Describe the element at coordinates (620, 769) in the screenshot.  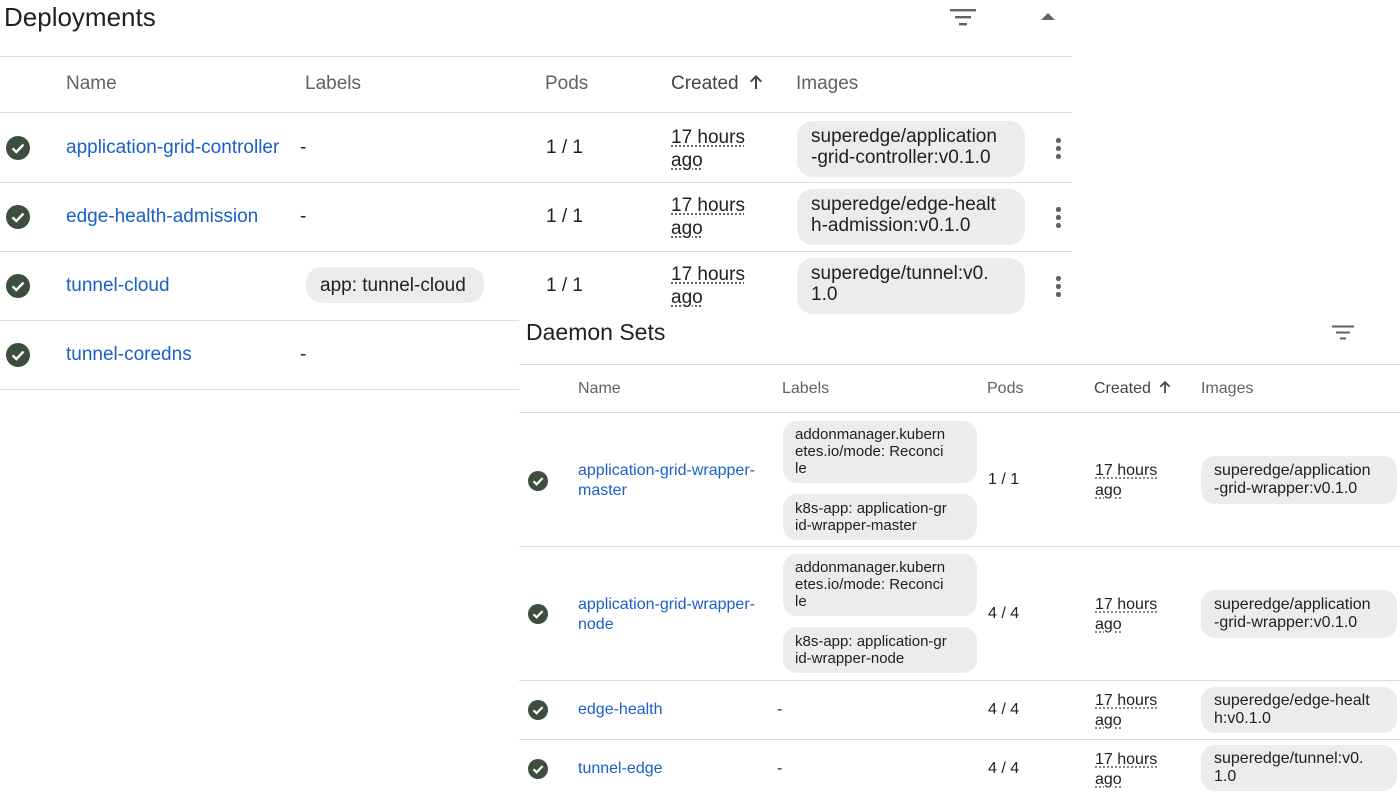
I see `daemon-set-name-link: tunnel-edge` at that location.